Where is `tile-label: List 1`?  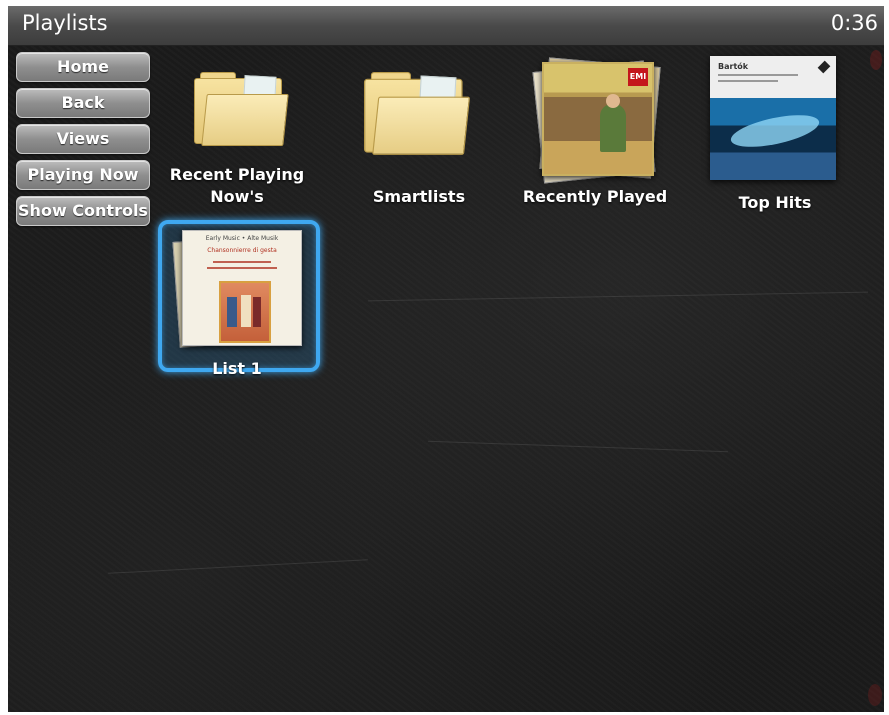 tile-label: List 1 is located at coordinates (237, 368).